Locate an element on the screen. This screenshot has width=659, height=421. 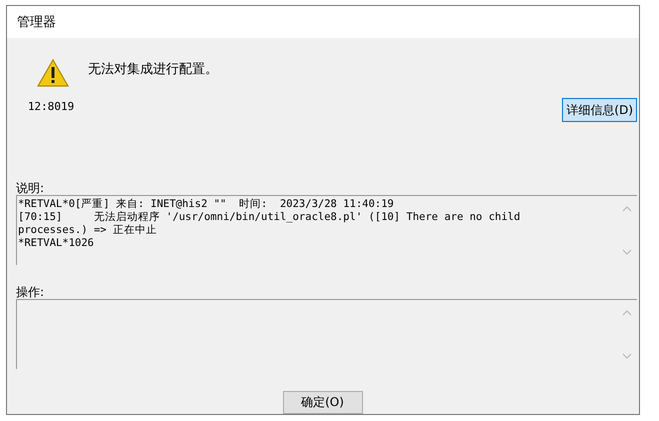
warning-icon is located at coordinates (53, 73).